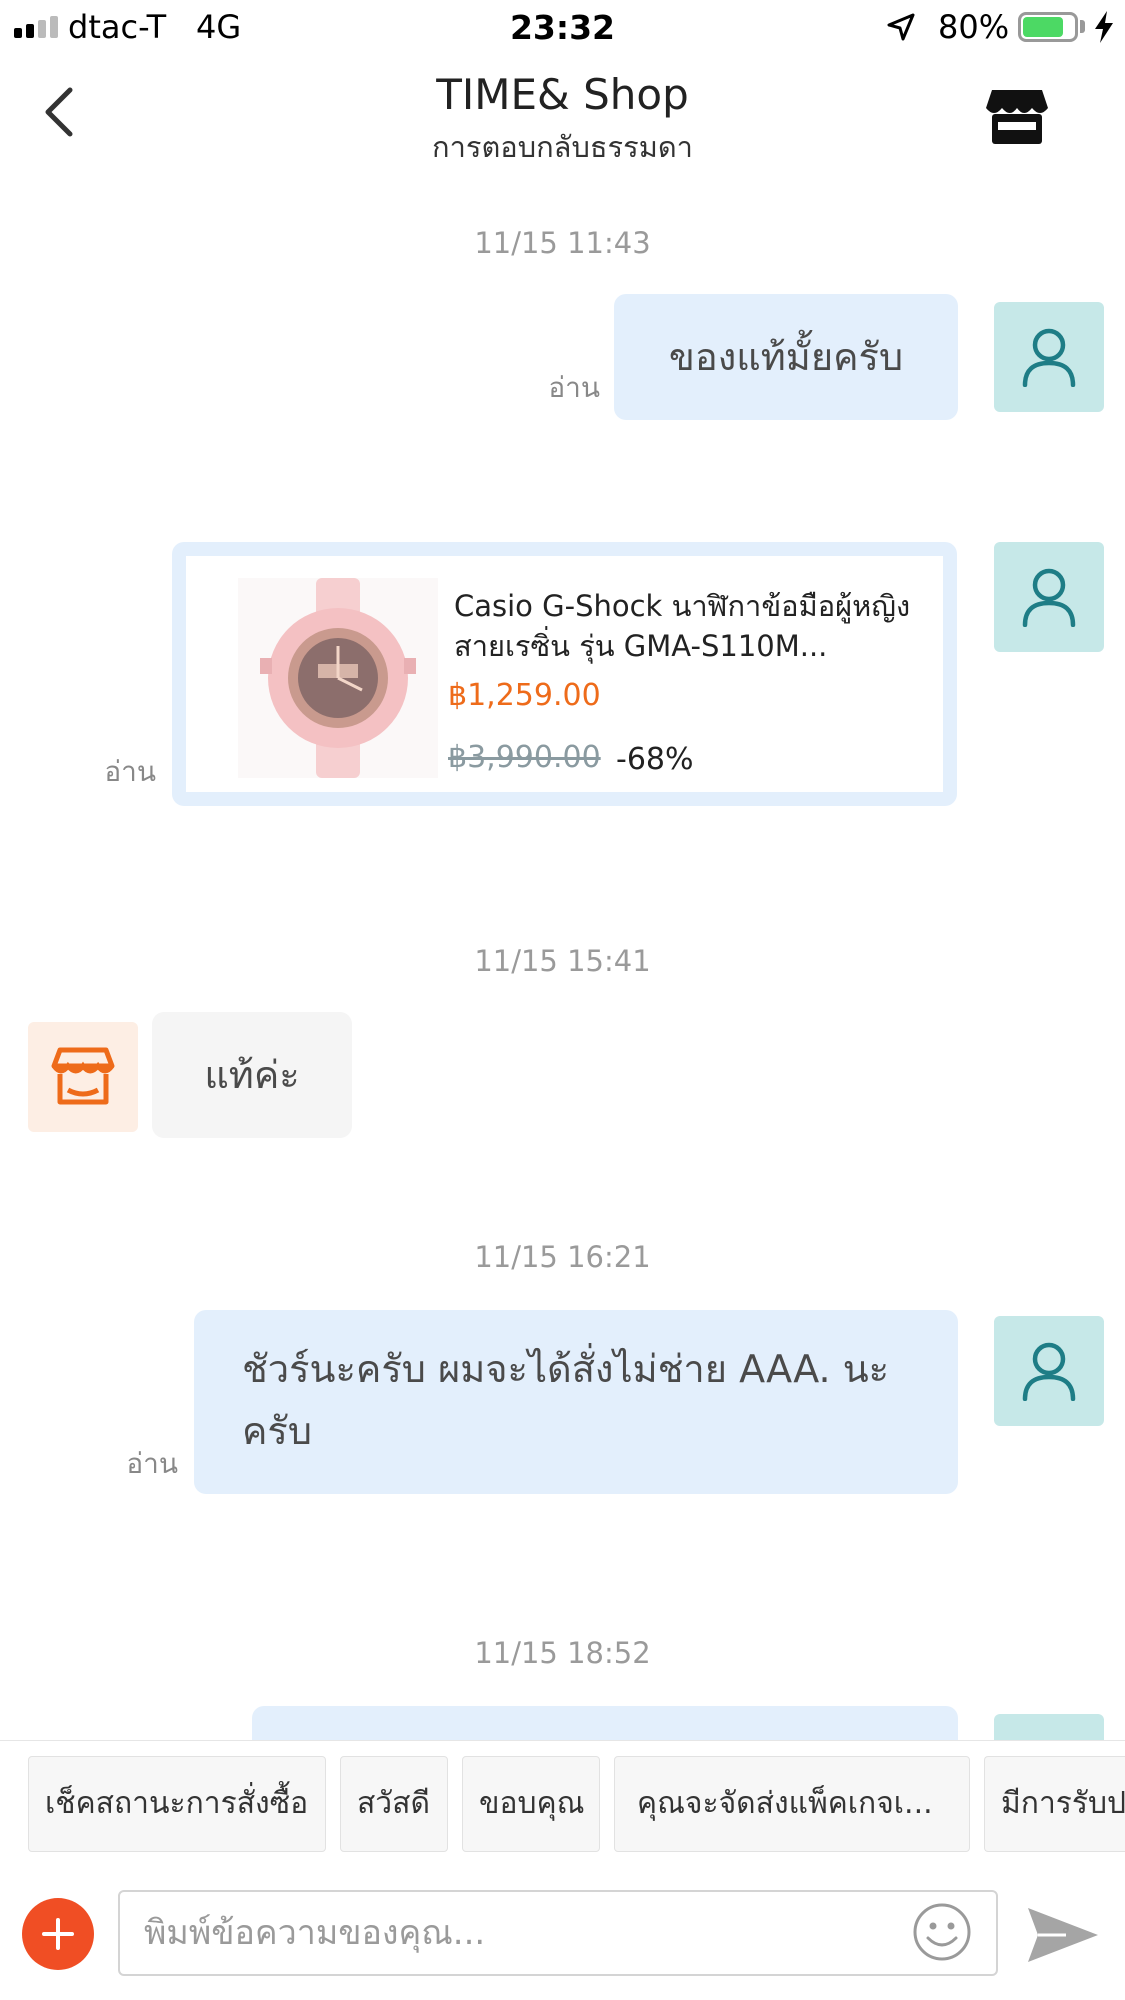 The image size is (1125, 2000). What do you see at coordinates (177, 1804) in the screenshot?
I see `quick-reply-chip: เช็คสถานะการสั่งซื้อ` at bounding box center [177, 1804].